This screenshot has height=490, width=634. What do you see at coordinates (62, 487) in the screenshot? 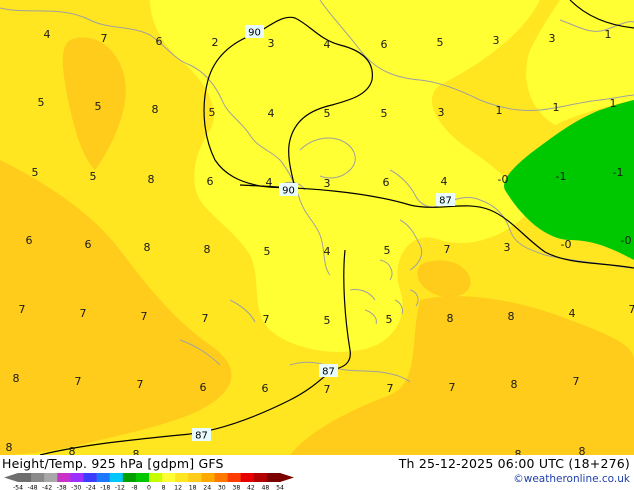
I see `color-scale-tick: -38` at bounding box center [62, 487].